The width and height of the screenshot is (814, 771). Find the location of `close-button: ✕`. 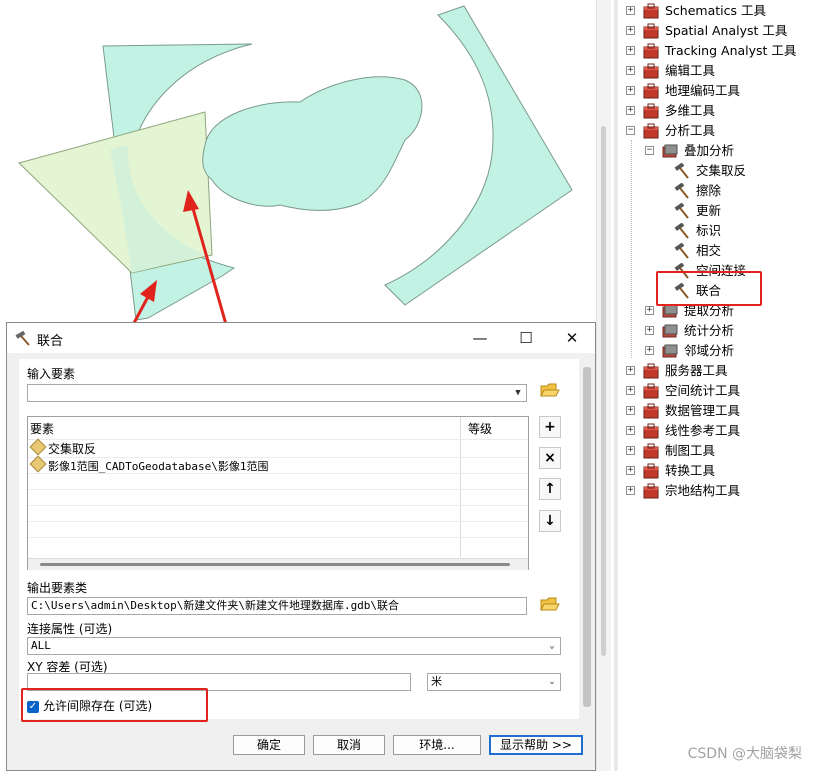

close-button: ✕ is located at coordinates (572, 338).